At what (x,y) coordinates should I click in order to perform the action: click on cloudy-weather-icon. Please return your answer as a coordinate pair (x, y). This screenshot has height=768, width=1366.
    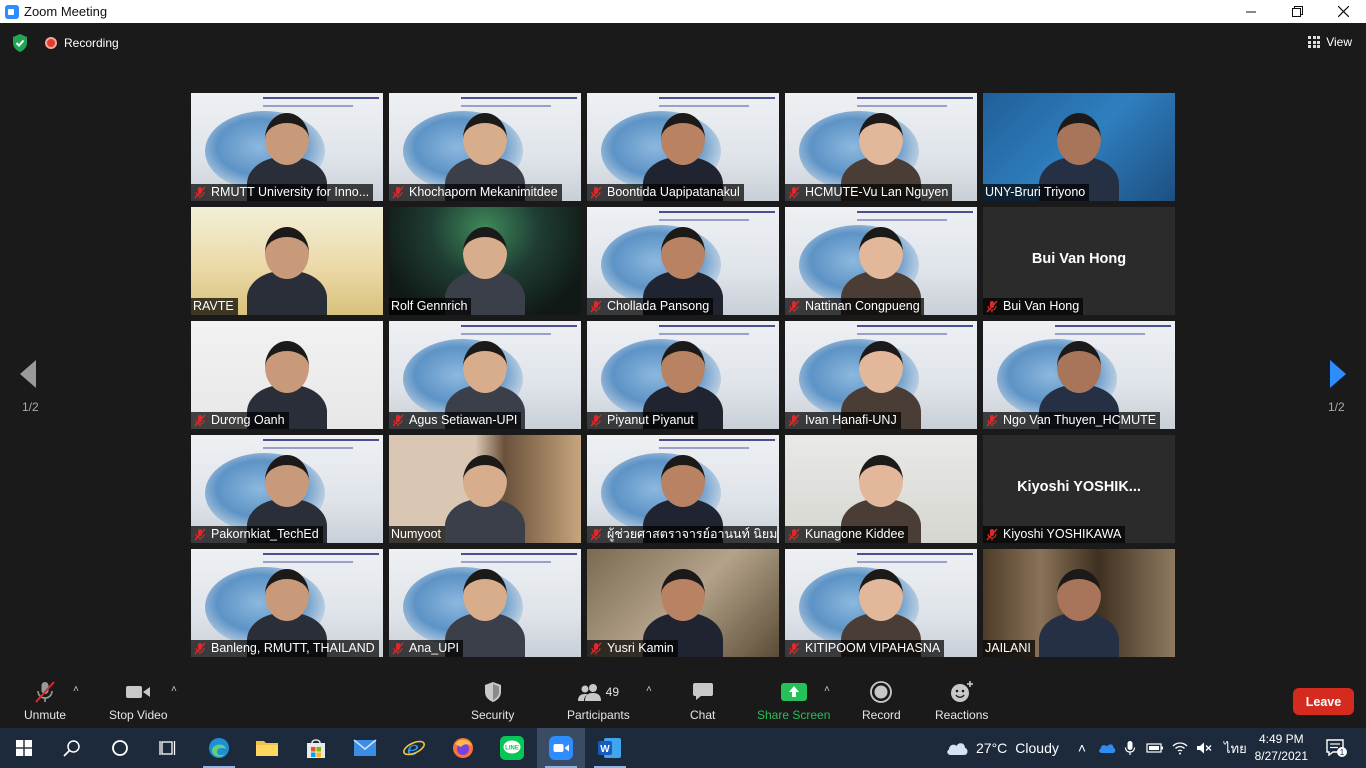
    Looking at the image, I should click on (957, 749).